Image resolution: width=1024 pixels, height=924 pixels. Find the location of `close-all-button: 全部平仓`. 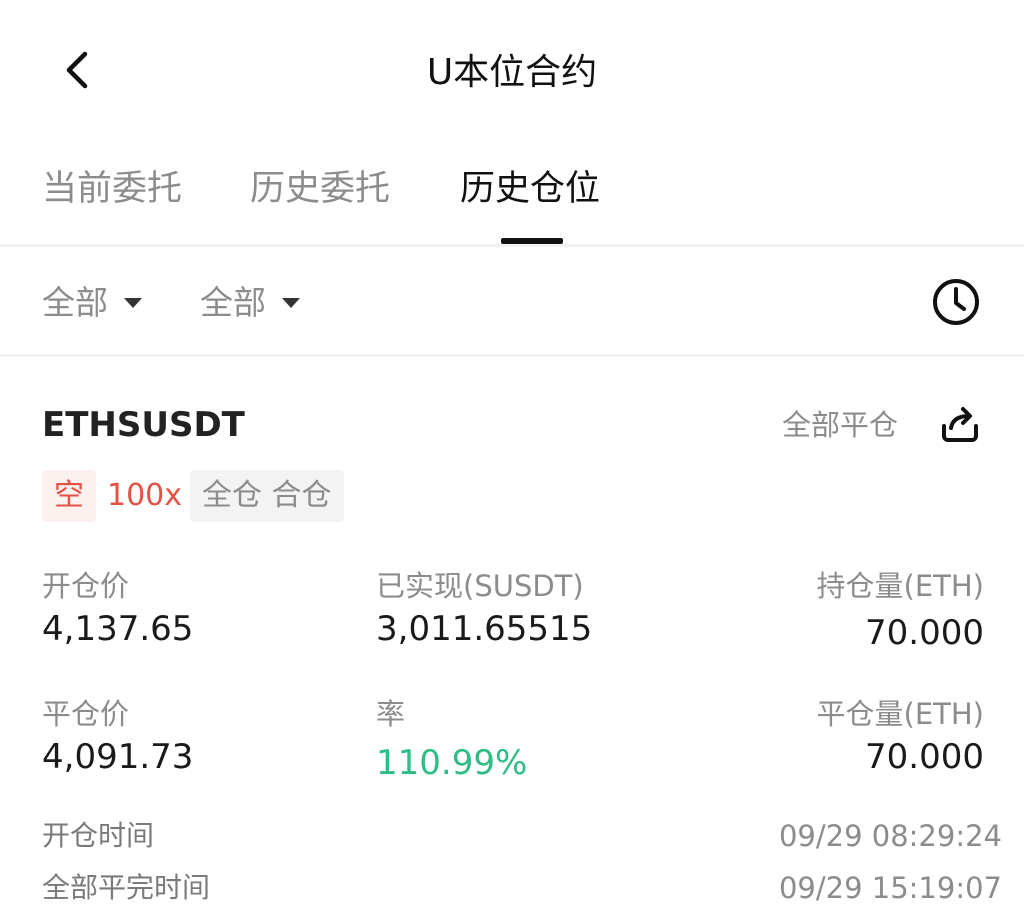

close-all-button: 全部平仓 is located at coordinates (840, 425).